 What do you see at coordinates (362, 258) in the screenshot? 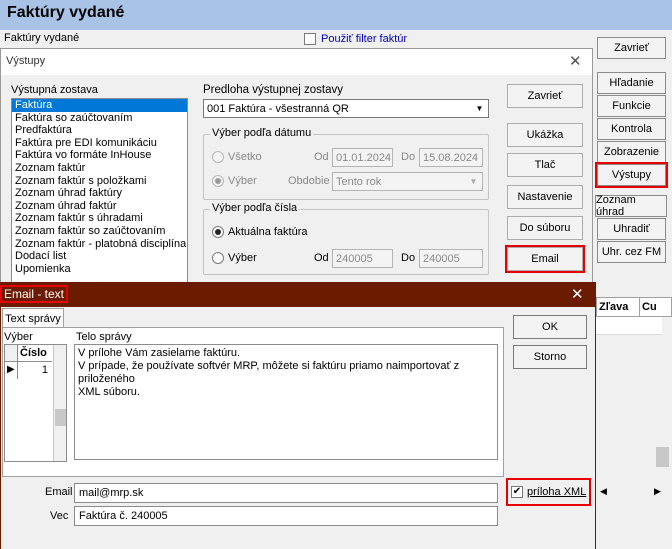
I see `number-from-field: 240005` at bounding box center [362, 258].